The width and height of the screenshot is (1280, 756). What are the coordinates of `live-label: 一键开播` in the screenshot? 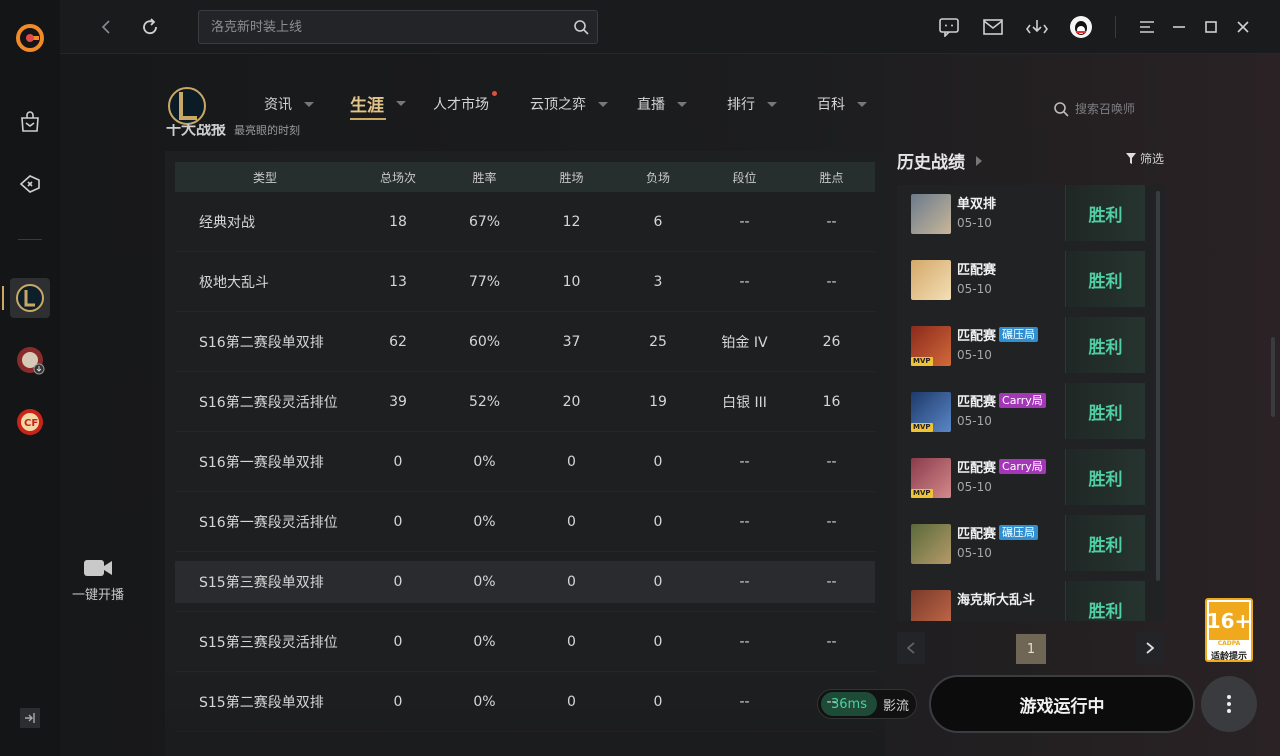 It's located at (97, 595).